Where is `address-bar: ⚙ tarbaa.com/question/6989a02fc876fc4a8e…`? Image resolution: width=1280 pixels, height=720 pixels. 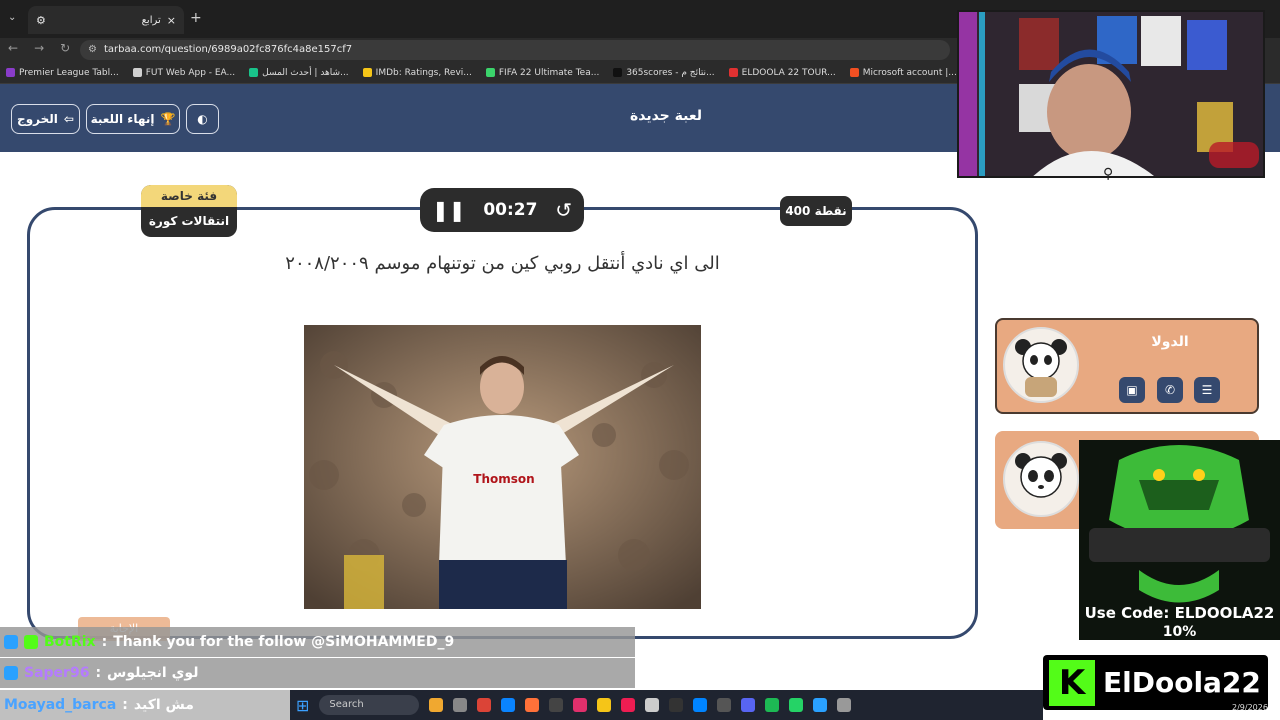 address-bar: ⚙ tarbaa.com/question/6989a02fc876fc4a8e… is located at coordinates (515, 50).